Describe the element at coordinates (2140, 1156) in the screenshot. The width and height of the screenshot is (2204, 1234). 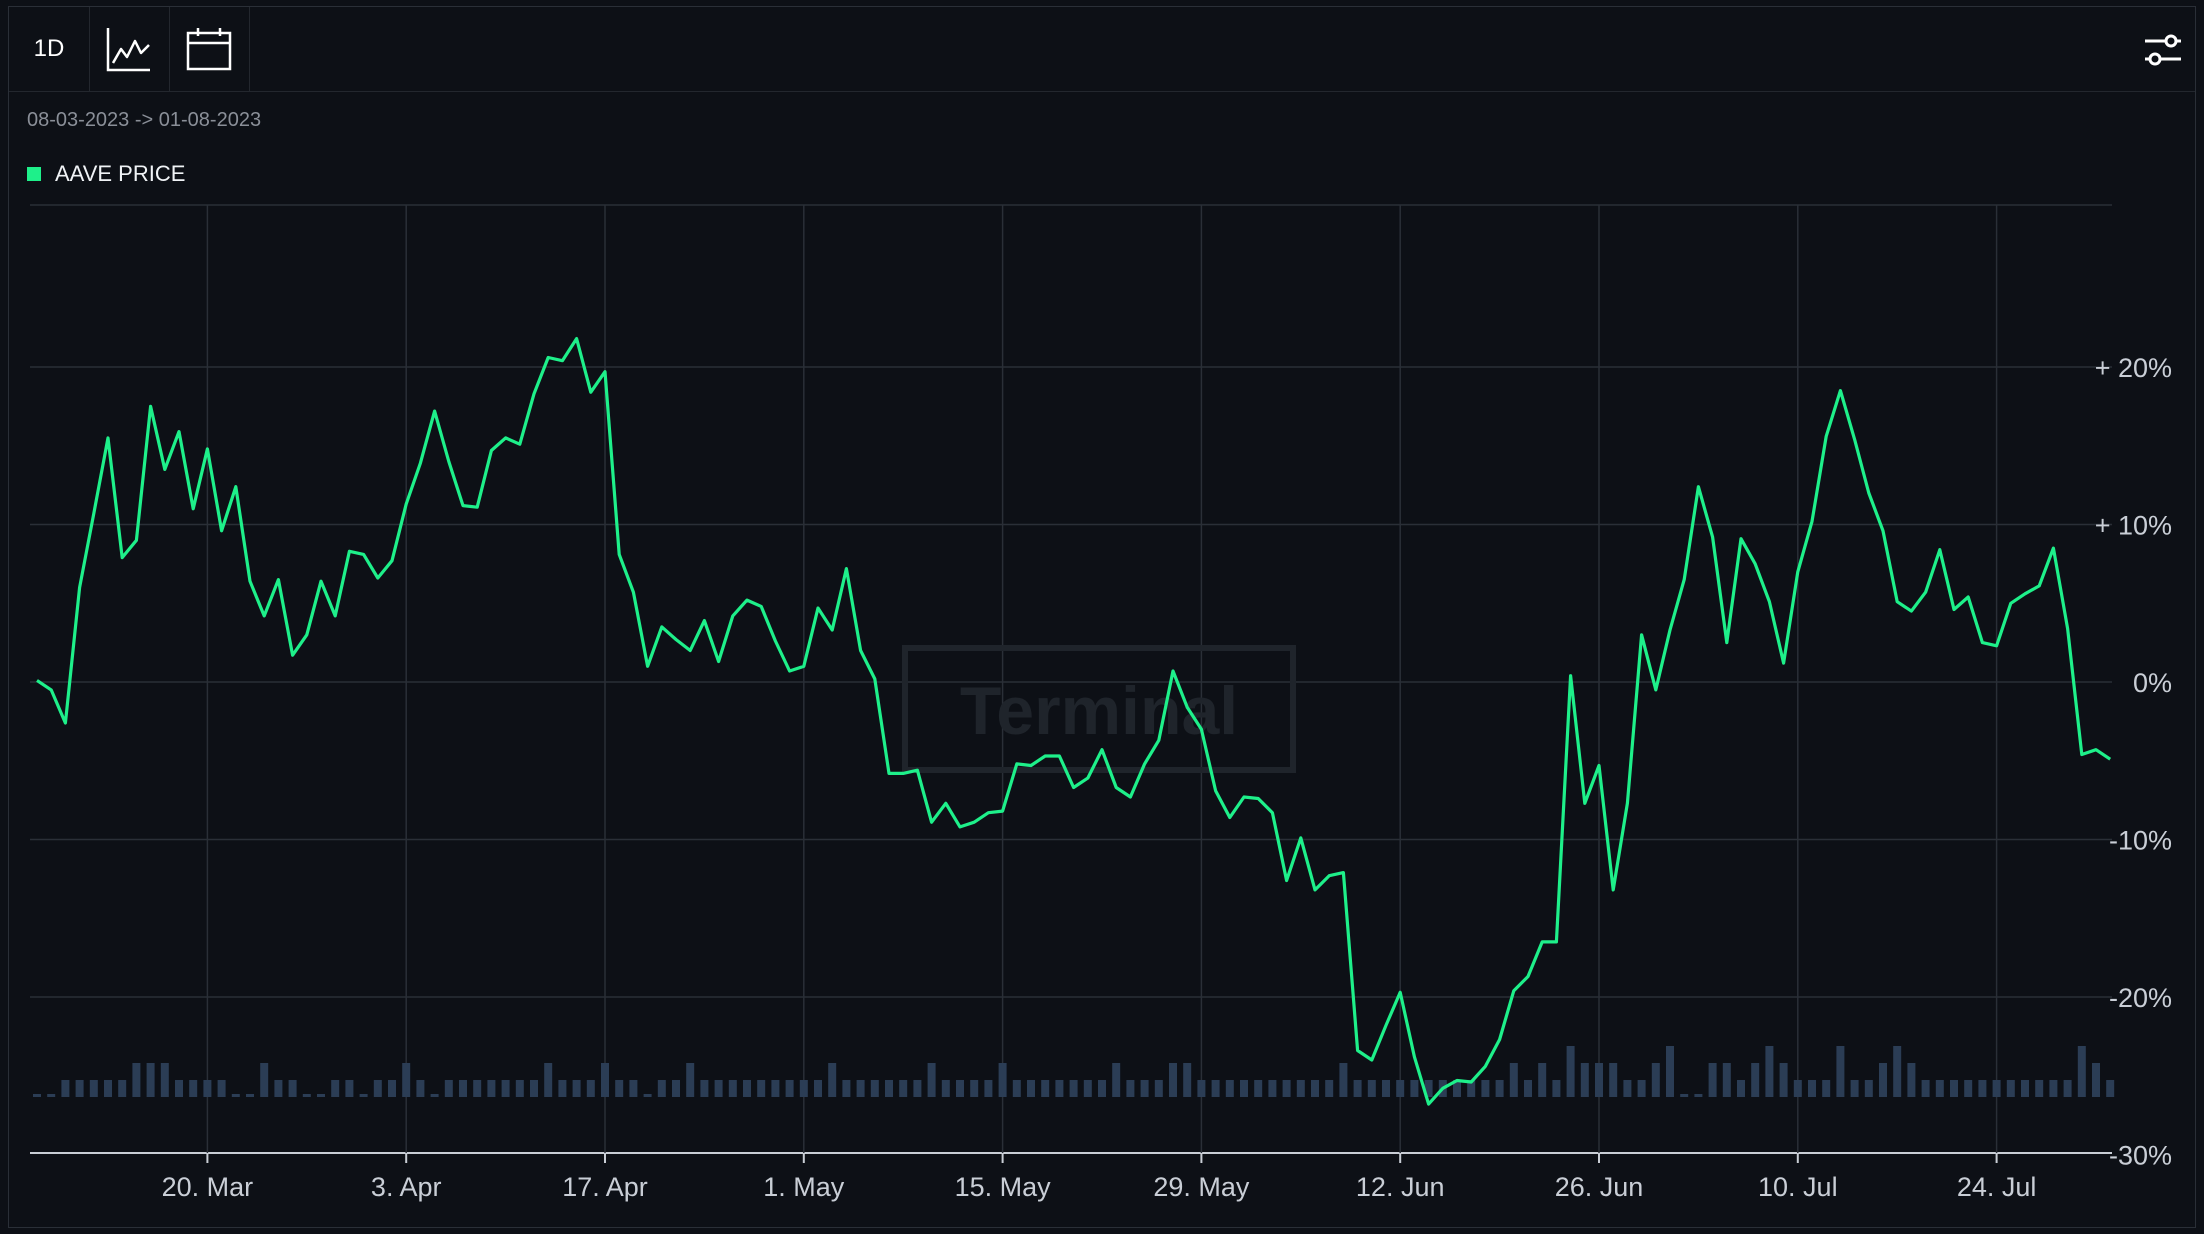
I see `y-tick-label: -30%` at that location.